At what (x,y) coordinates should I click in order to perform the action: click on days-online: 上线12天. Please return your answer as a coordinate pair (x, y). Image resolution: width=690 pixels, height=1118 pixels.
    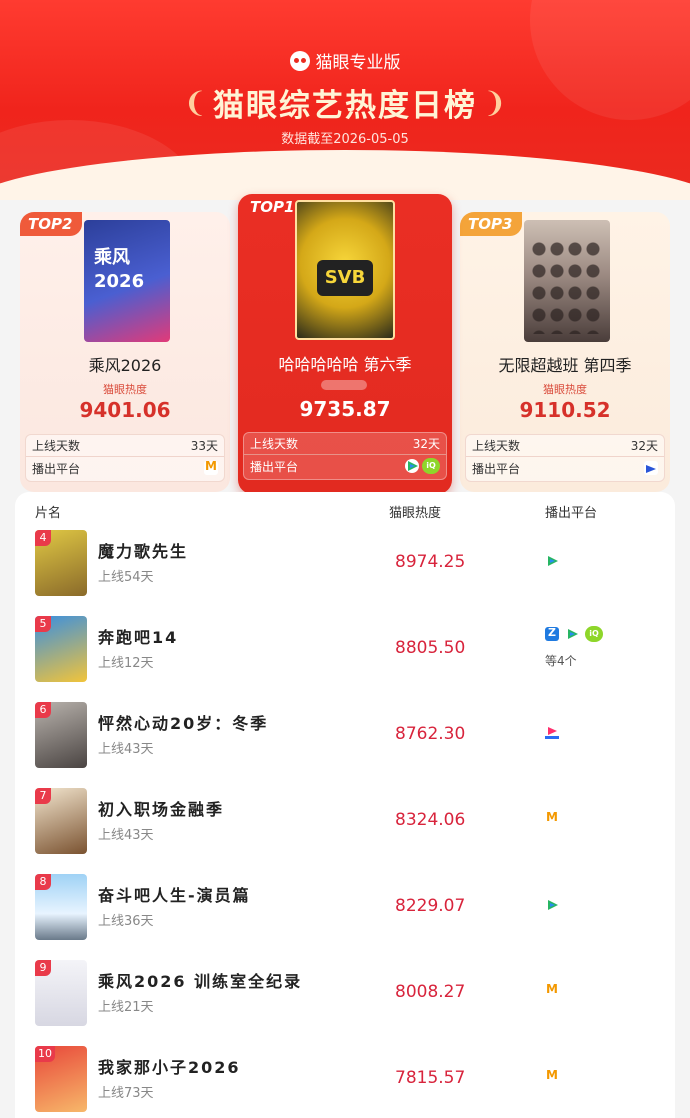
    Looking at the image, I should click on (126, 663).